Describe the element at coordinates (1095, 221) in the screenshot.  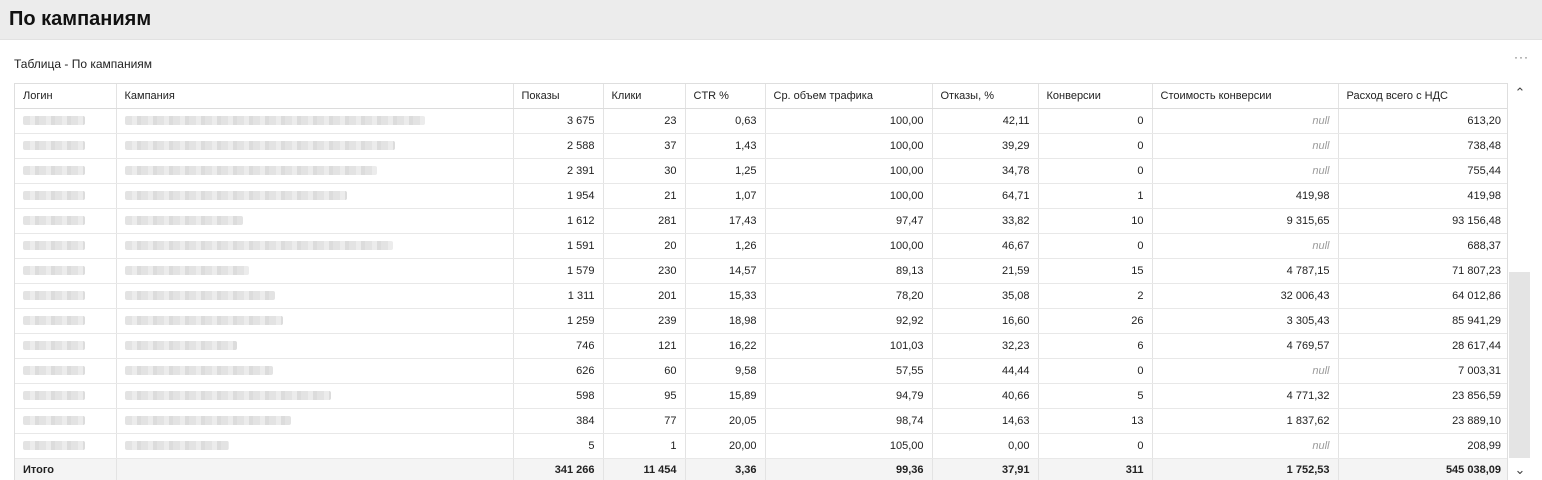
I see `cell-conversions: 10` at that location.